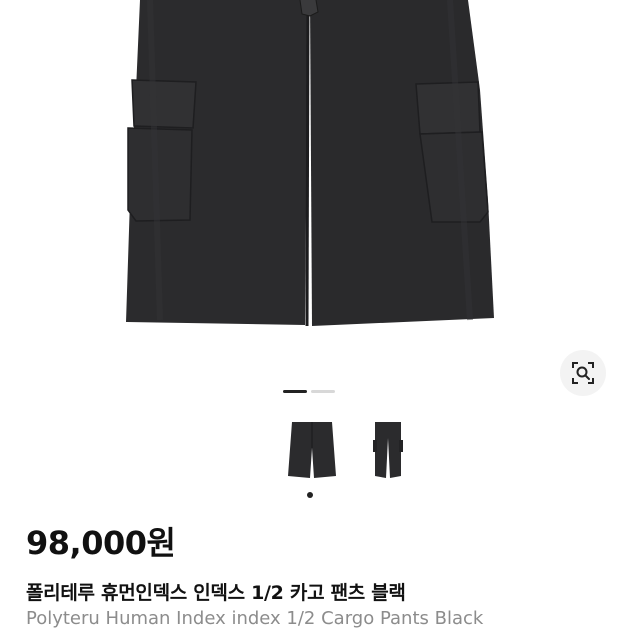  Describe the element at coordinates (101, 543) in the screenshot. I see `product-price: 98,000원` at that location.